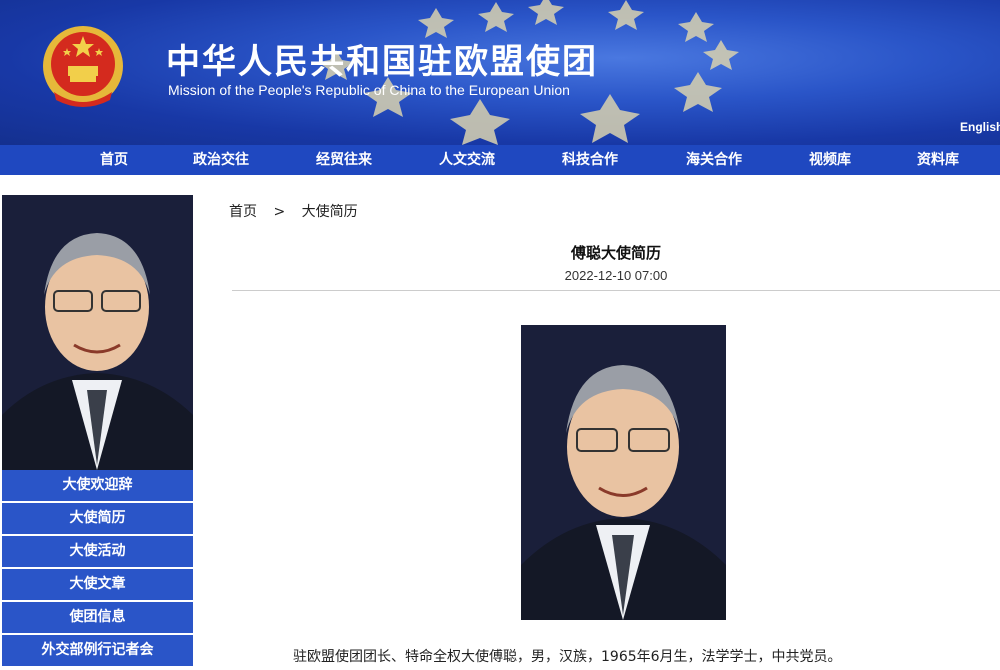  What do you see at coordinates (980, 127) in the screenshot?
I see `english-language-link: English` at bounding box center [980, 127].